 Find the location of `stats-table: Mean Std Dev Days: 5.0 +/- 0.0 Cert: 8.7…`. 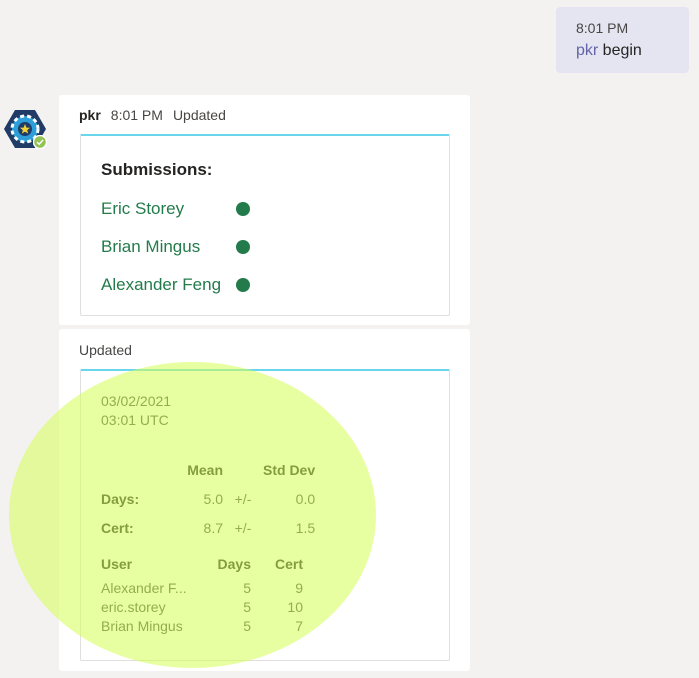

stats-table: Mean Std Dev Days: 5.0 +/- 0.0 Cert: 8.7… is located at coordinates (208, 498).